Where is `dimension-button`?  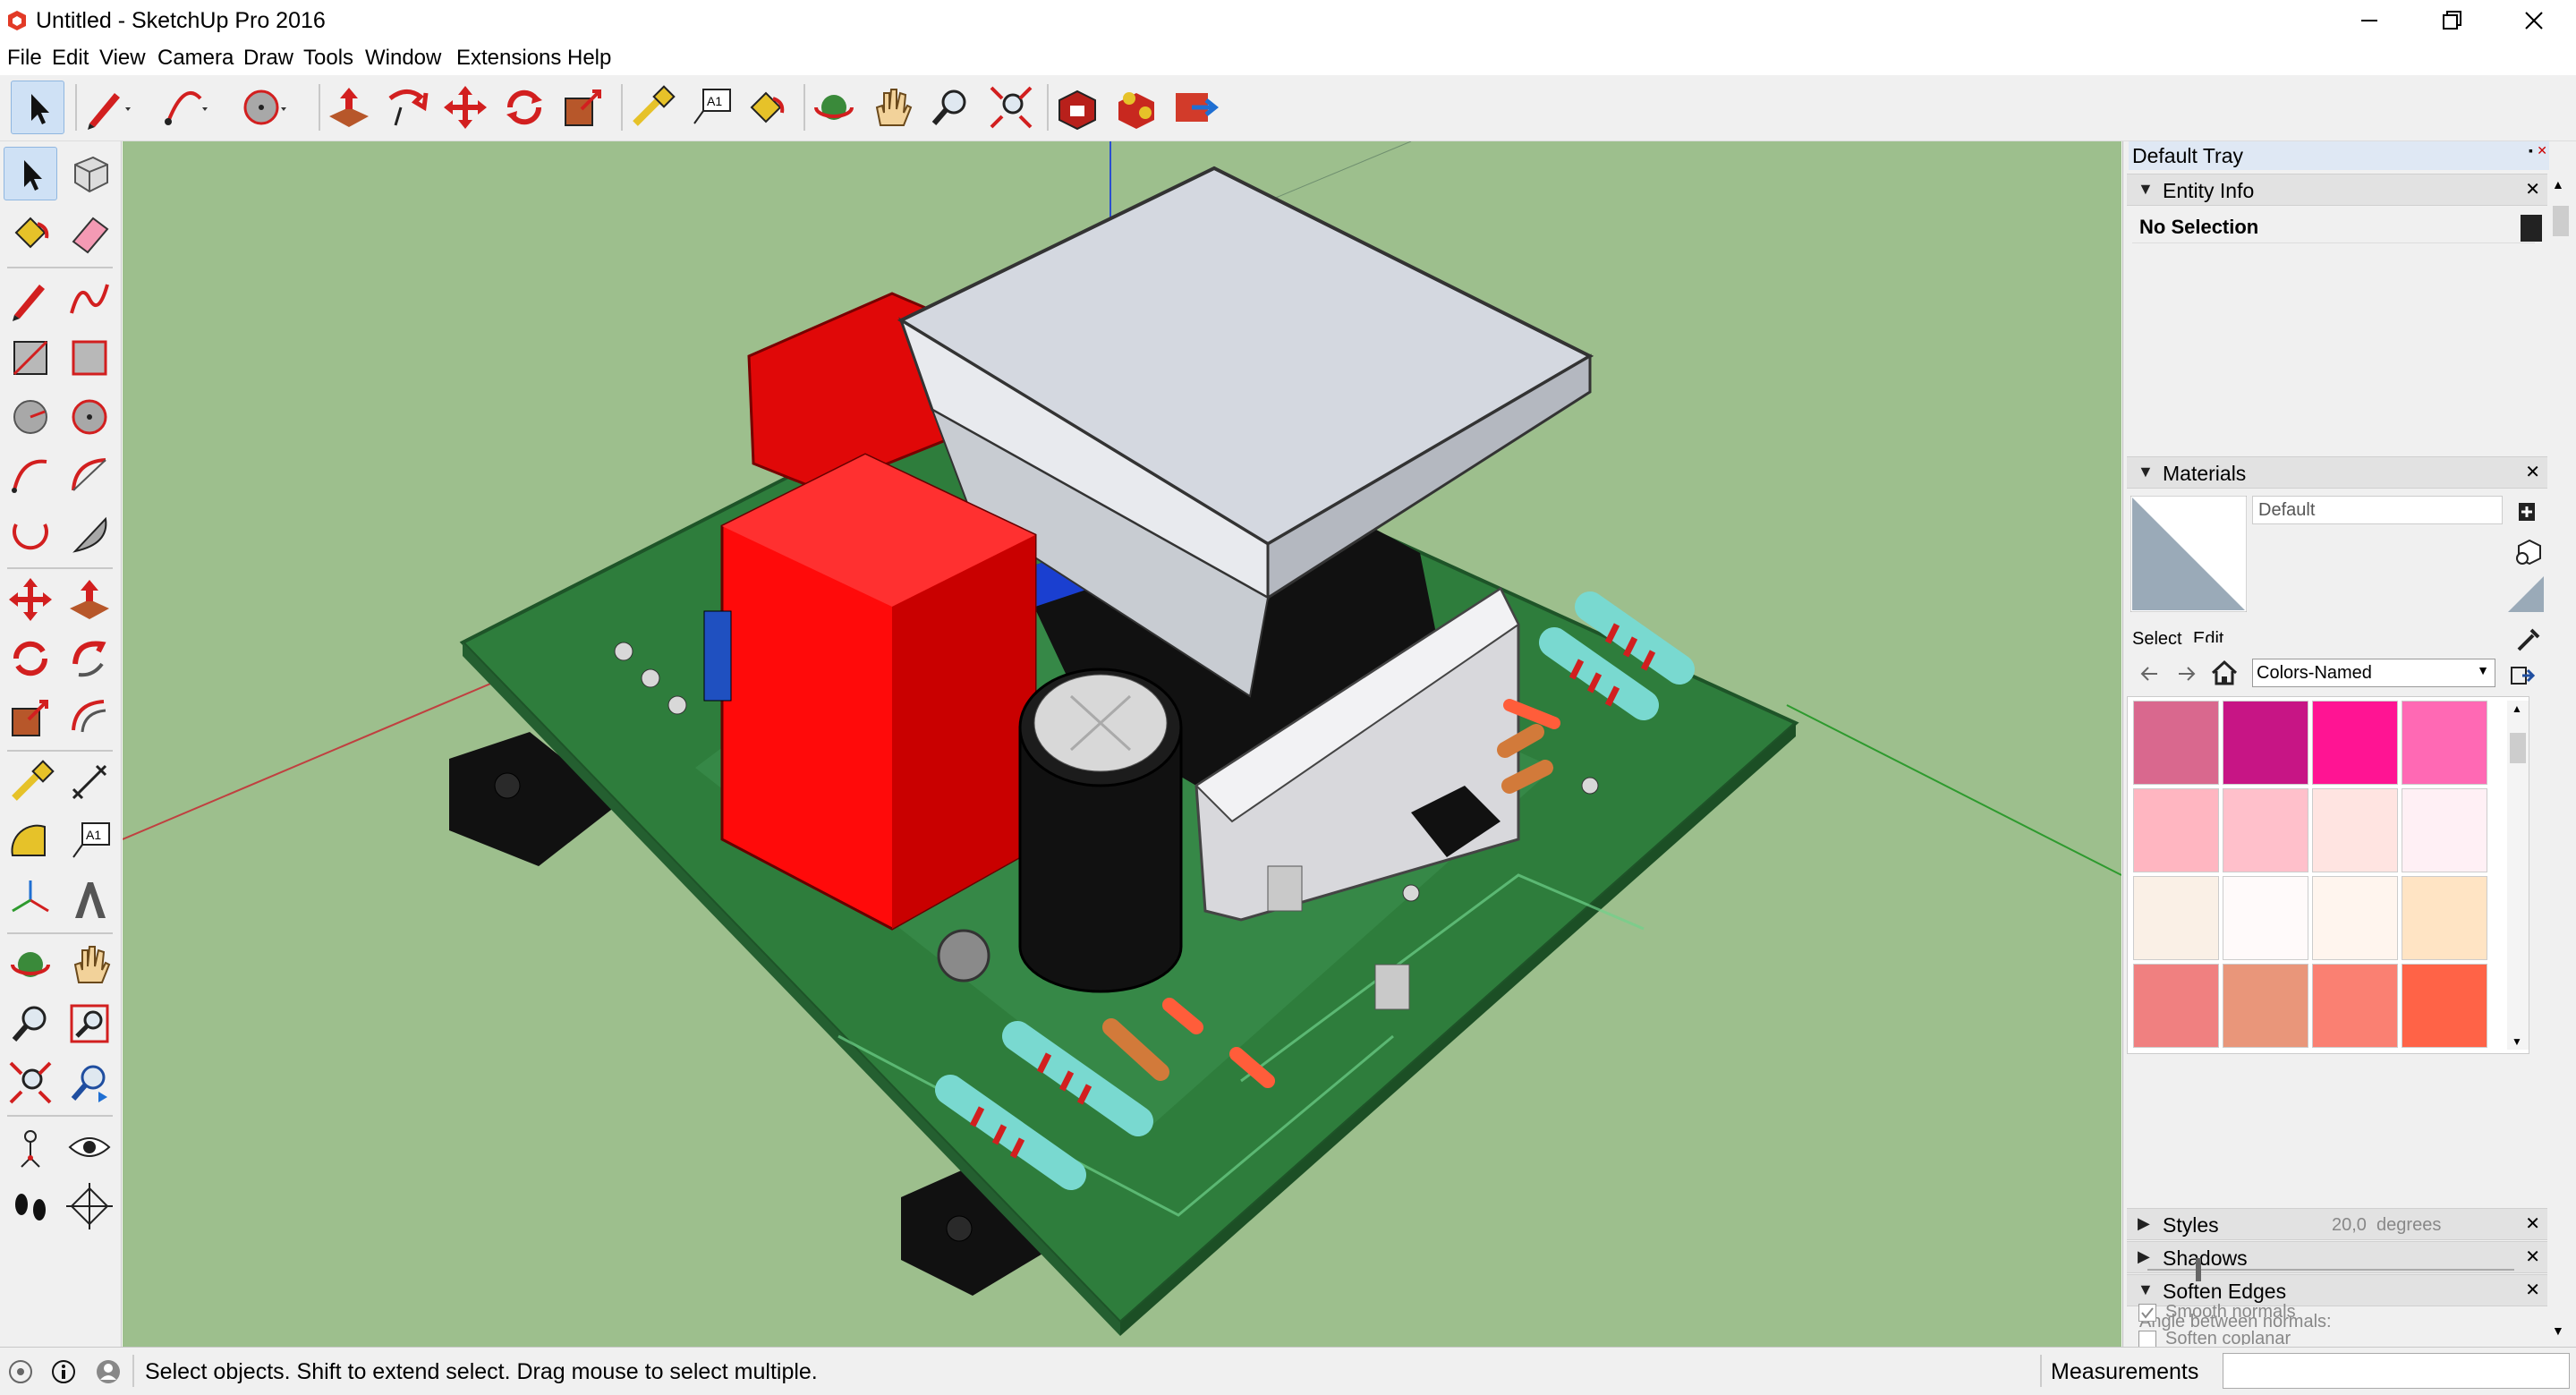 dimension-button is located at coordinates (89, 782).